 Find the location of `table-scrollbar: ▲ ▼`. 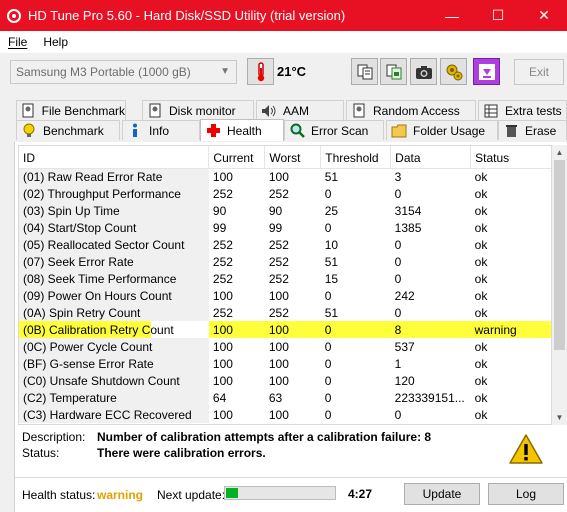

table-scrollbar: ▲ ▼ is located at coordinates (559, 285).